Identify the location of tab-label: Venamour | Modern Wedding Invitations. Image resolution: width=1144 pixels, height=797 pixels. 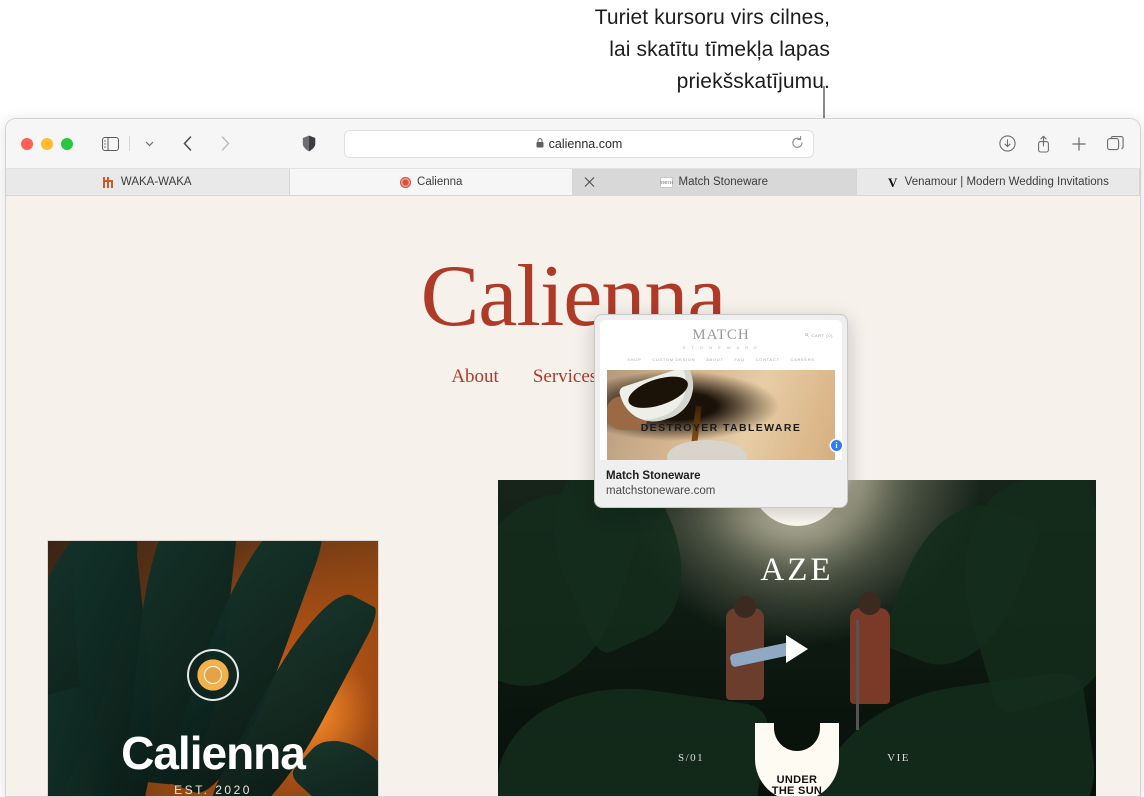
(1006, 182).